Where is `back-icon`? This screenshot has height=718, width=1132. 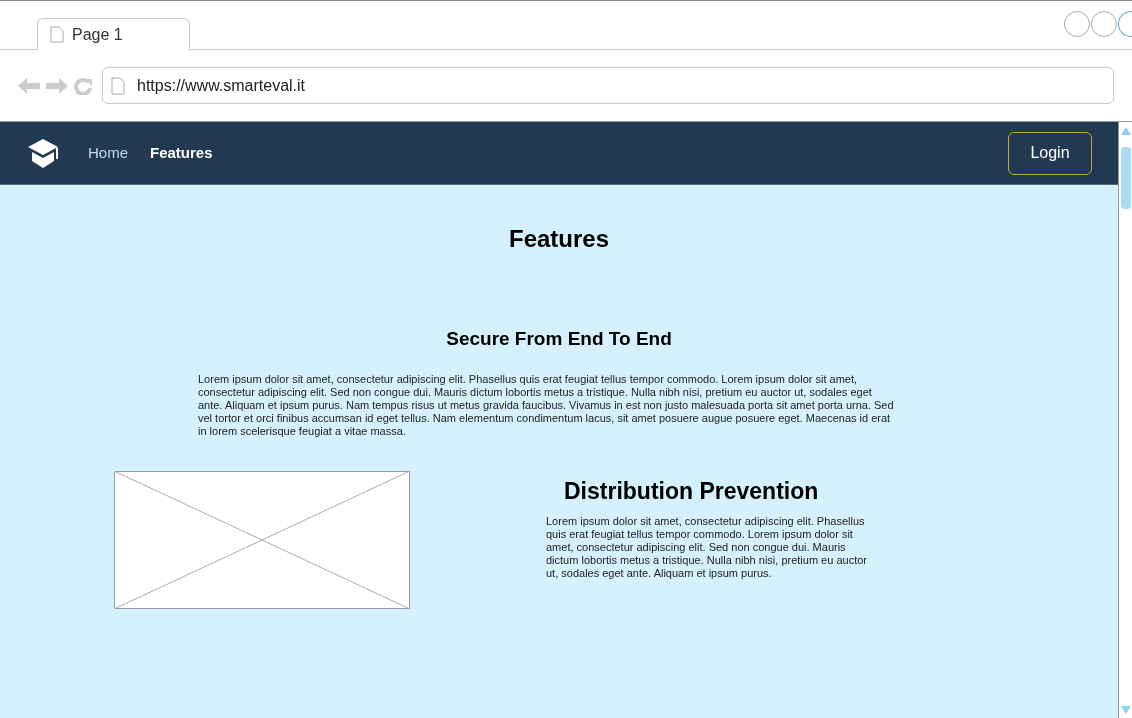
back-icon is located at coordinates (29, 85).